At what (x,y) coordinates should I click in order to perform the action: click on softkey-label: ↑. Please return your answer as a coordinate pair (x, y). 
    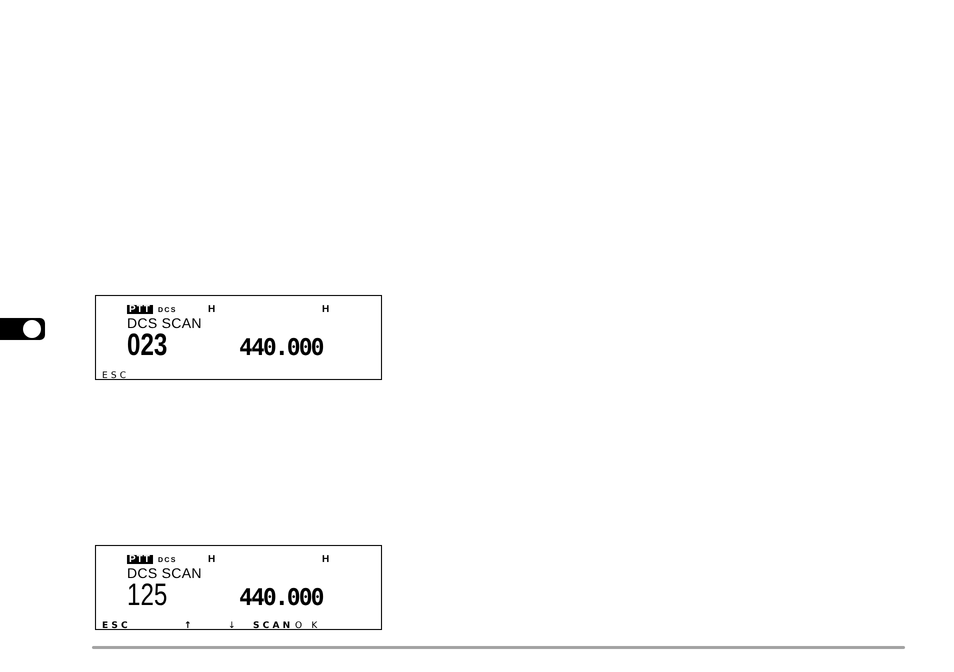
    Looking at the image, I should click on (189, 626).